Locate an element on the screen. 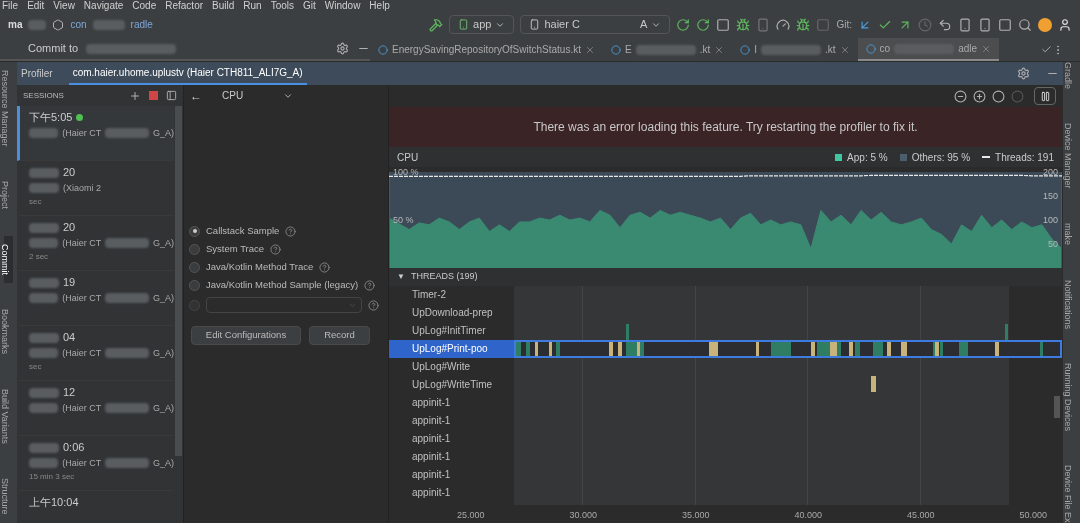 Image resolution: width=1080 pixels, height=523 pixels. avatar-icon is located at coordinates (1065, 24).